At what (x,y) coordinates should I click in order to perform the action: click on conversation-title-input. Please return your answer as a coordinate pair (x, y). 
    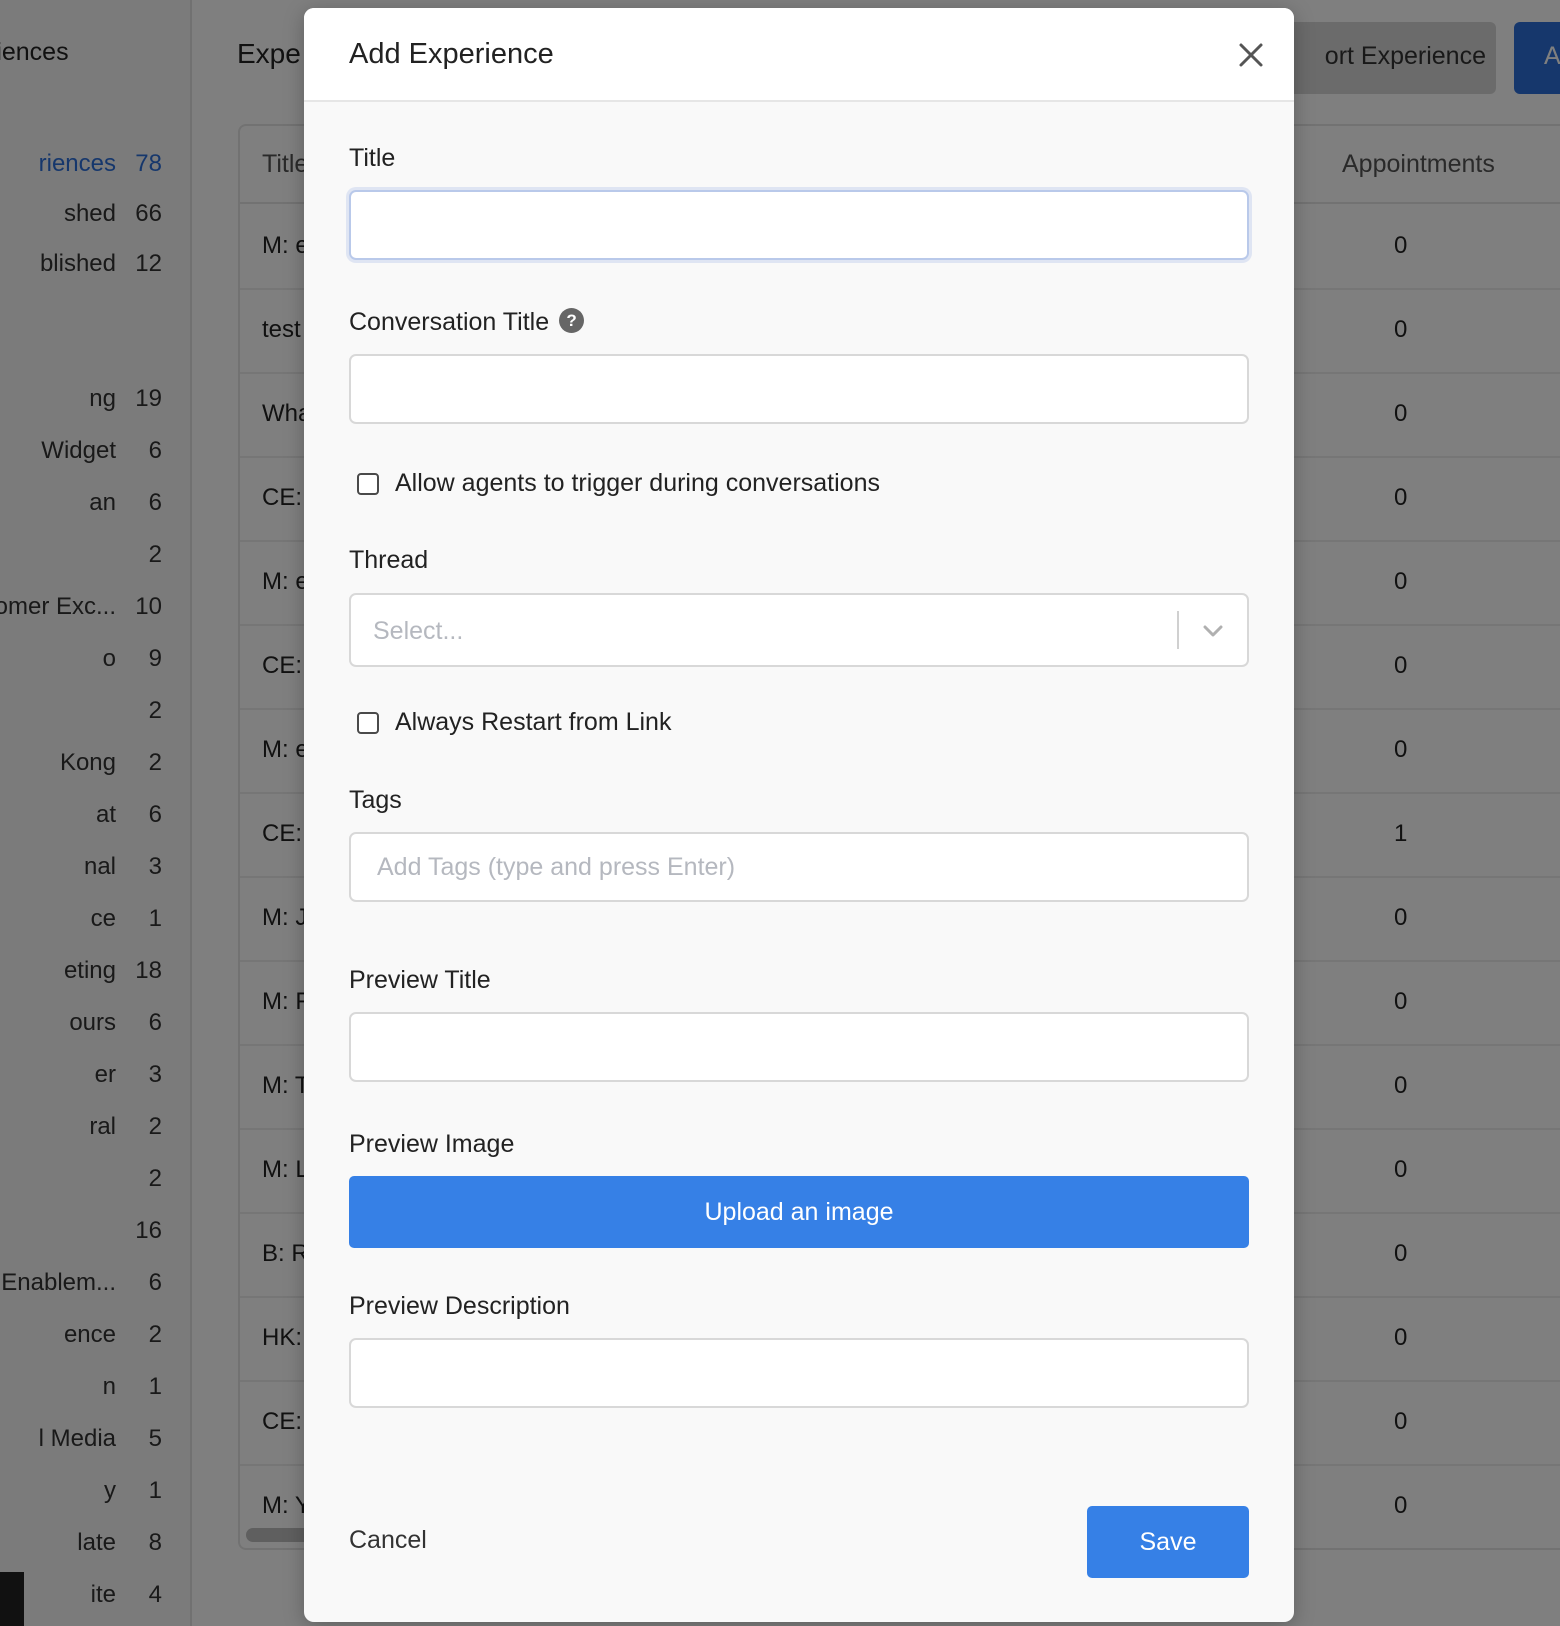
    Looking at the image, I should click on (799, 389).